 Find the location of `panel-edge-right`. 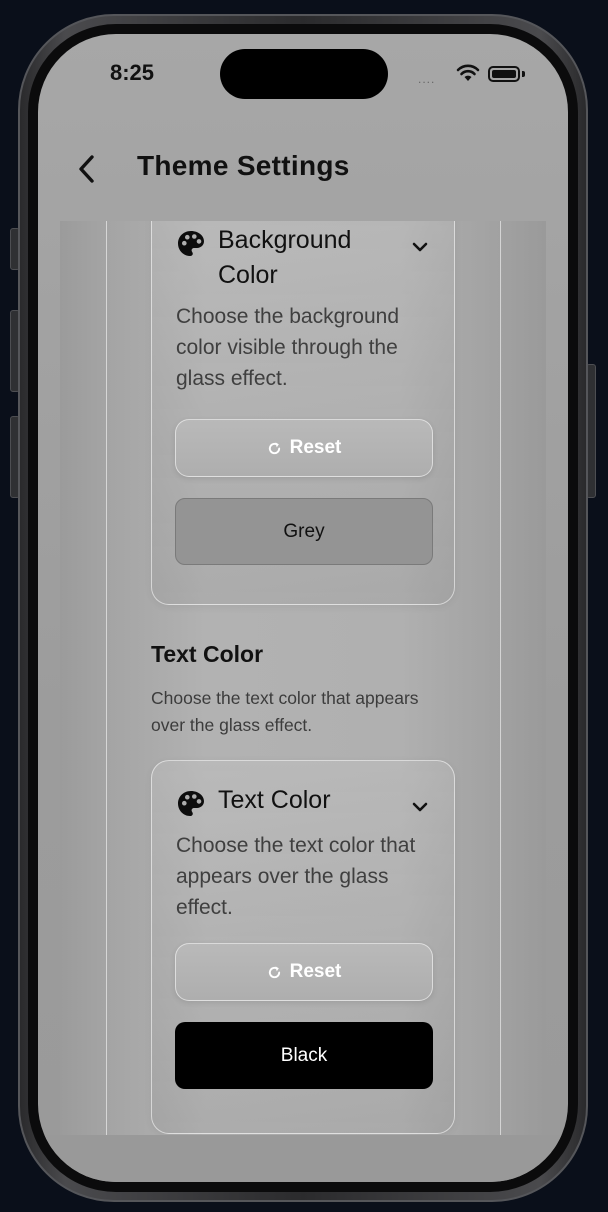

panel-edge-right is located at coordinates (500, 678).